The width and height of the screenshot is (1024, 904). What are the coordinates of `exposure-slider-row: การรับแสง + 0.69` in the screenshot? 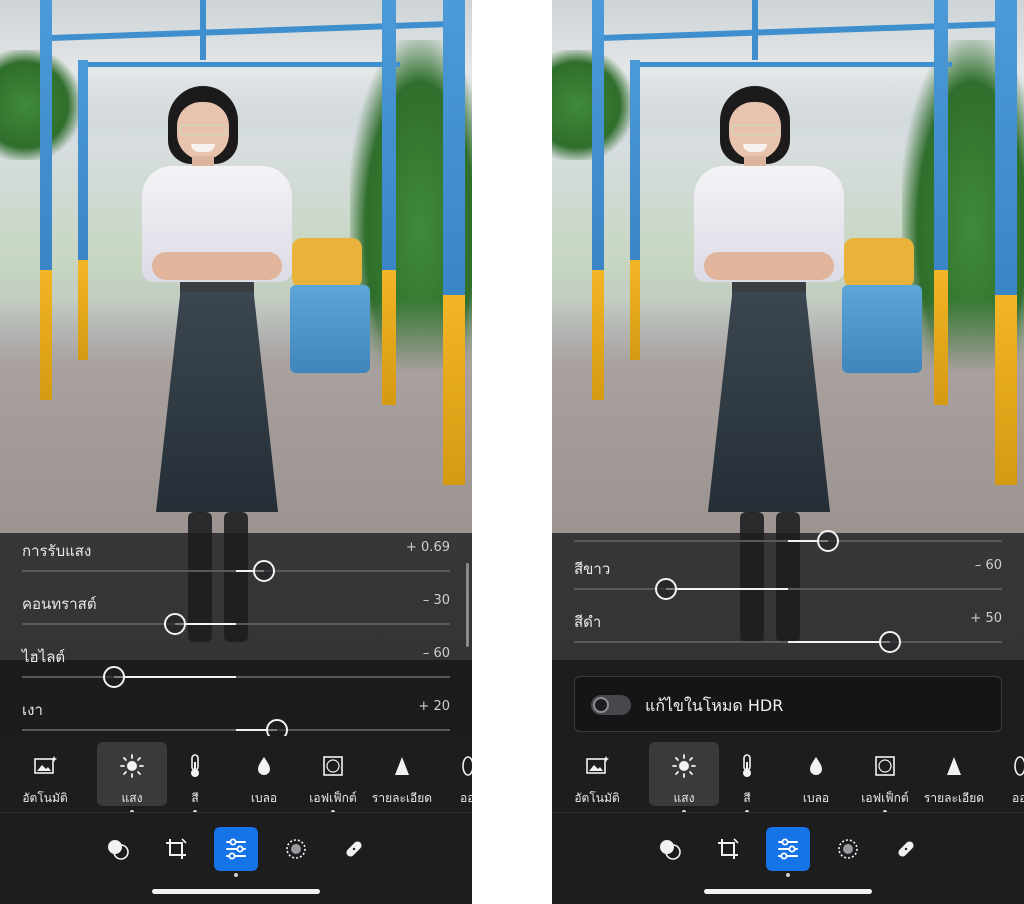 It's located at (236, 559).